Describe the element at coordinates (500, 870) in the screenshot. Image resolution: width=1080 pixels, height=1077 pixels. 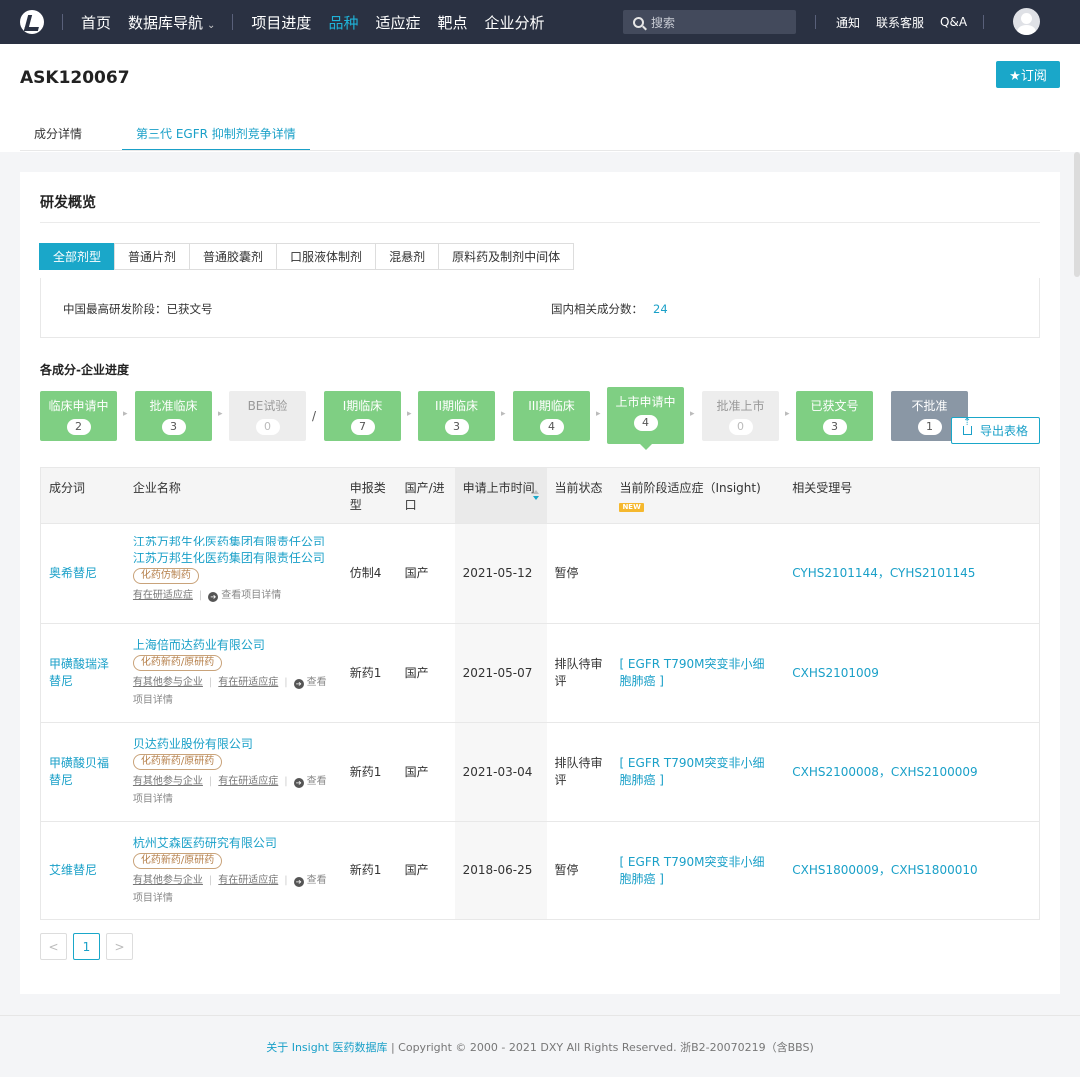
I see `application-date: 2018-06-25` at that location.